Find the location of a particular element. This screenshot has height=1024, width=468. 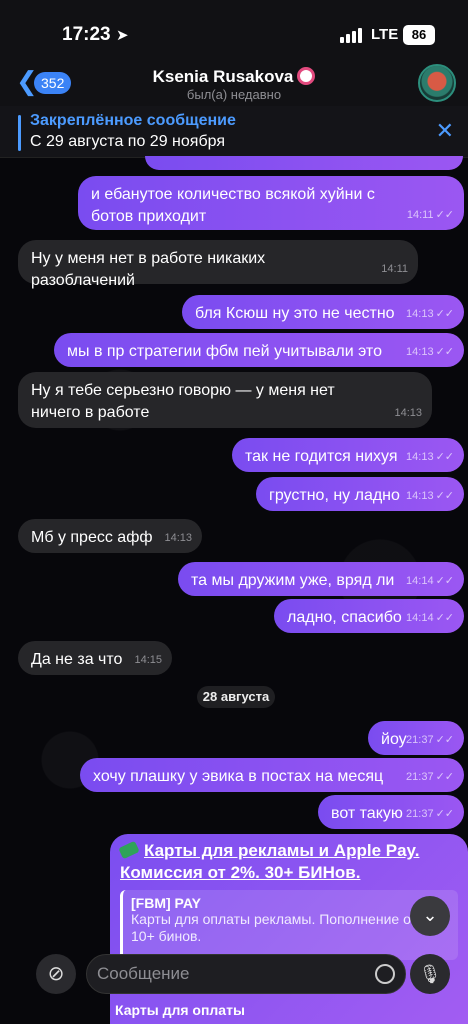

message-composer is located at coordinates (246, 974).